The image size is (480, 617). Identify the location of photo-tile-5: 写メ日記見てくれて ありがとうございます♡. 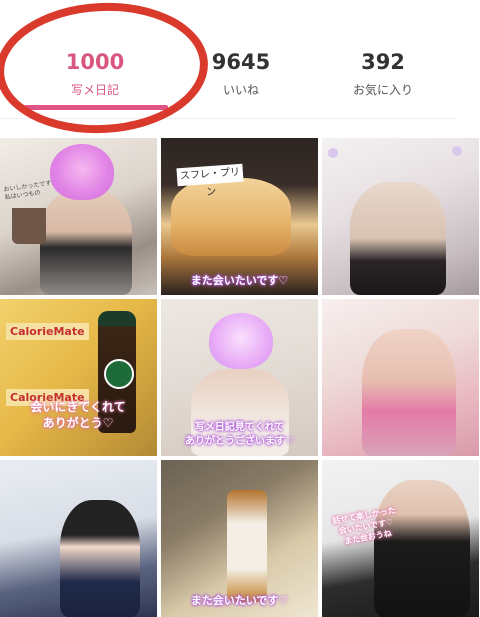
(239, 377).